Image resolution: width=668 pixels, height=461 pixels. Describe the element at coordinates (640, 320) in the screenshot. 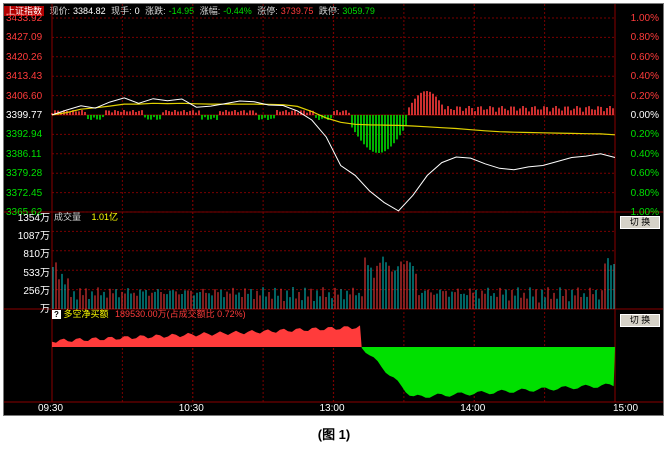

I see `switch-button-netbuy: 切 换` at that location.